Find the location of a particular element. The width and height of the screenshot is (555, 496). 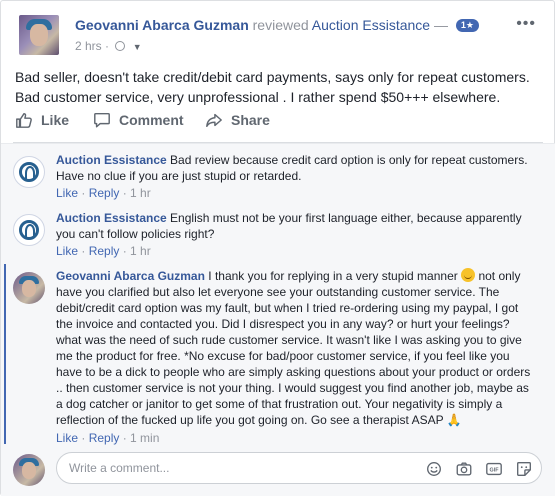

comment-button: Comment is located at coordinates (138, 120).